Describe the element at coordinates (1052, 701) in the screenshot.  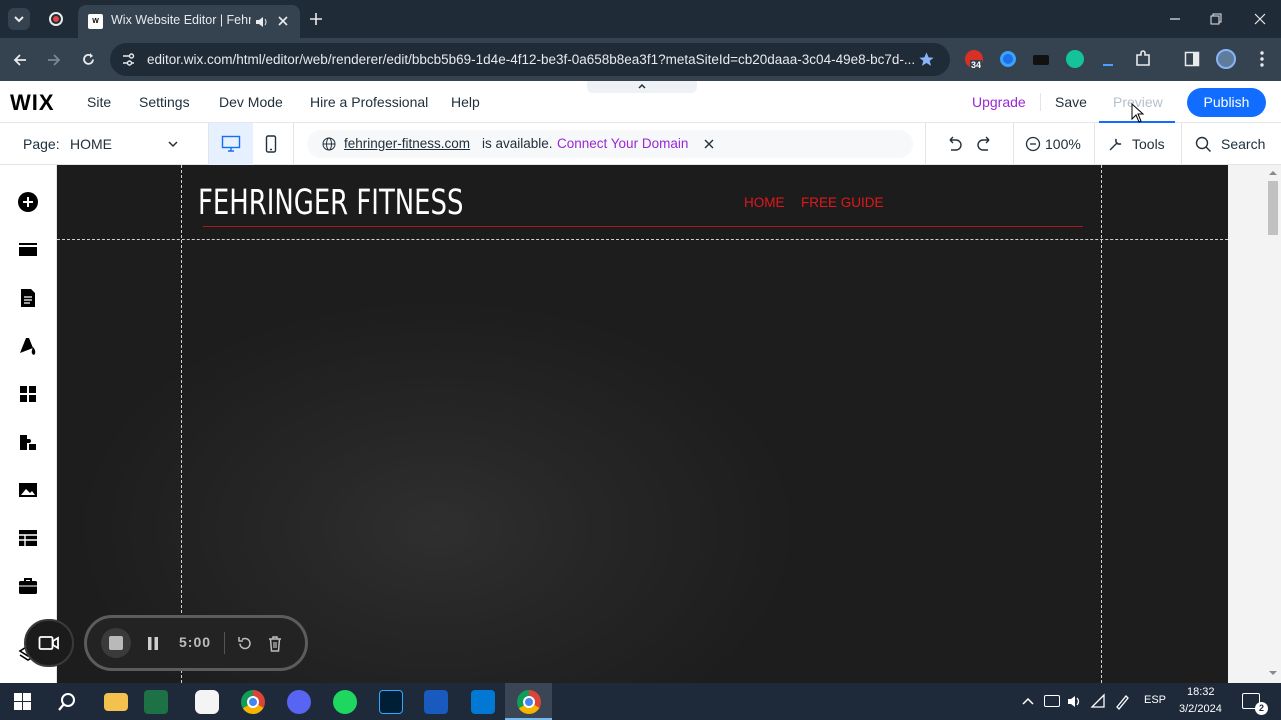
I see `battery-icon` at that location.